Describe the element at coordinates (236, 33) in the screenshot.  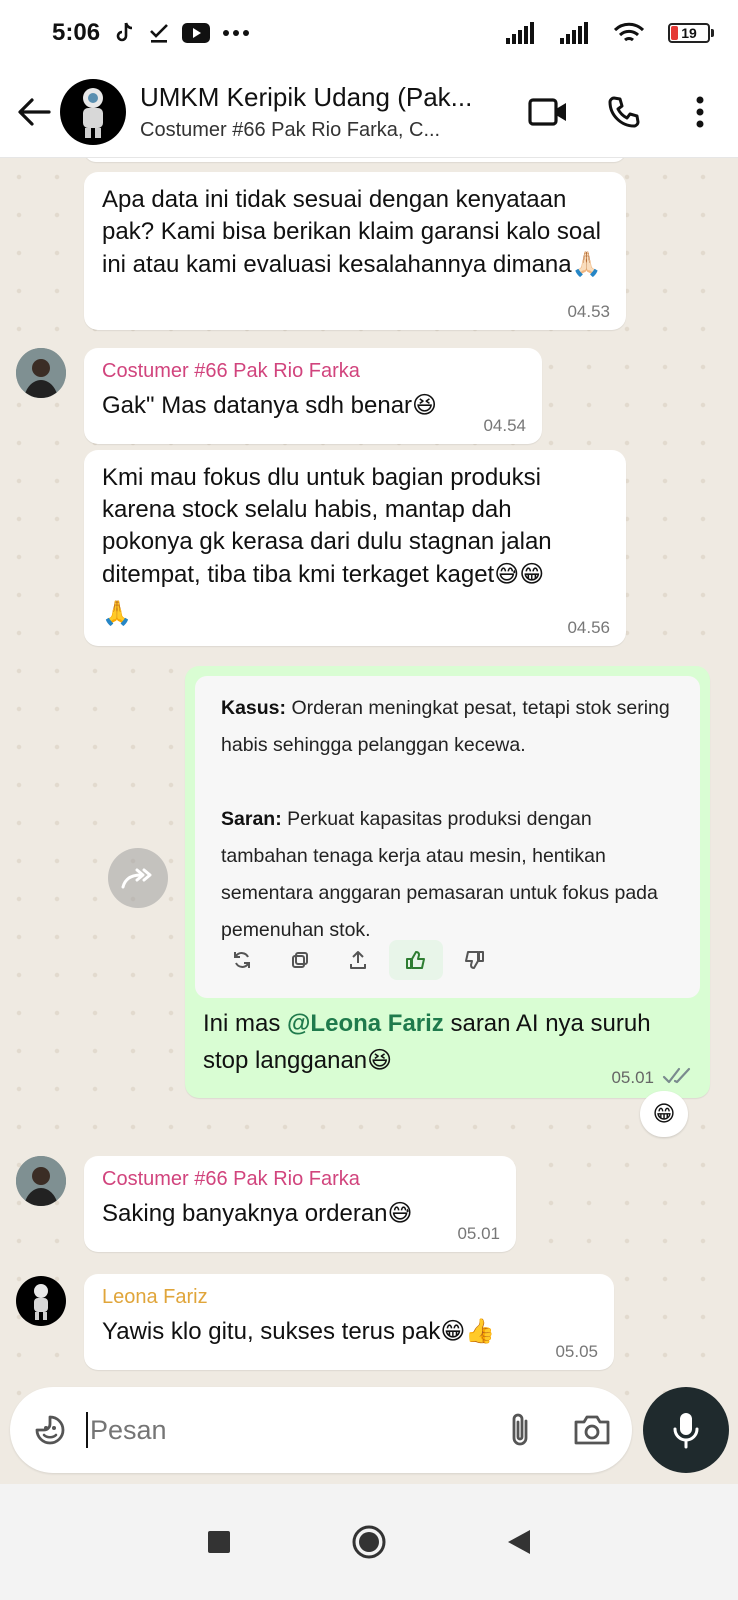
I see `more-dots-icon` at that location.